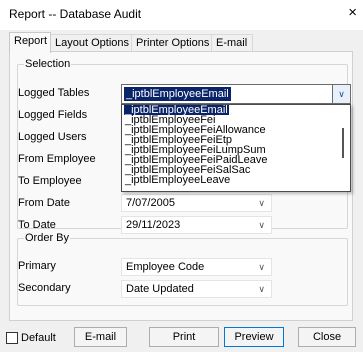 The height and width of the screenshot is (352, 363). What do you see at coordinates (165, 267) in the screenshot?
I see `primary-sort-value: Employee Code` at bounding box center [165, 267].